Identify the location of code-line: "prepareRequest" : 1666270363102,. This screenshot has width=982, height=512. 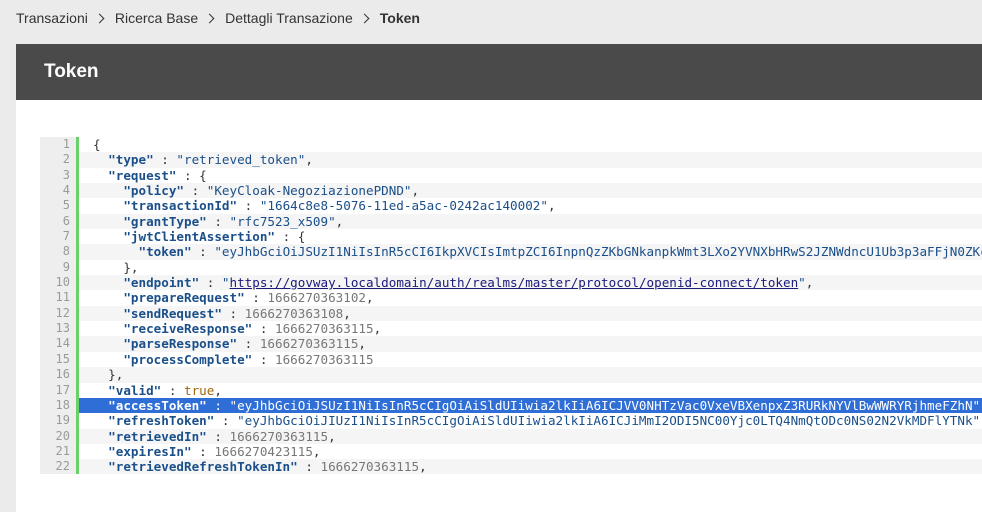
(530, 297).